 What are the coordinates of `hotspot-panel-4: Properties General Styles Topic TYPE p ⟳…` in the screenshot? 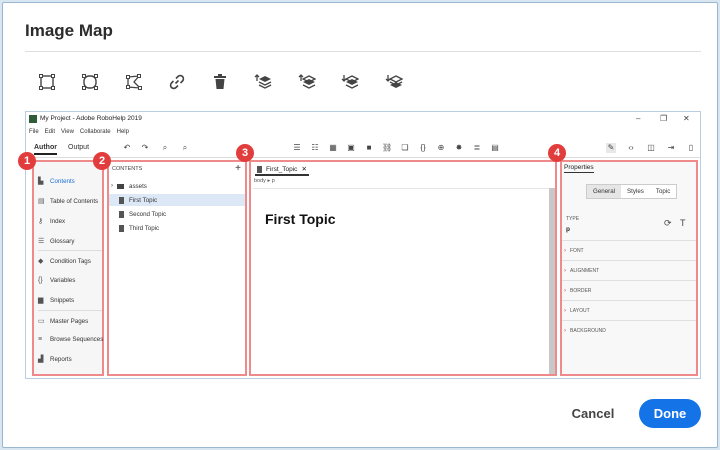 It's located at (629, 268).